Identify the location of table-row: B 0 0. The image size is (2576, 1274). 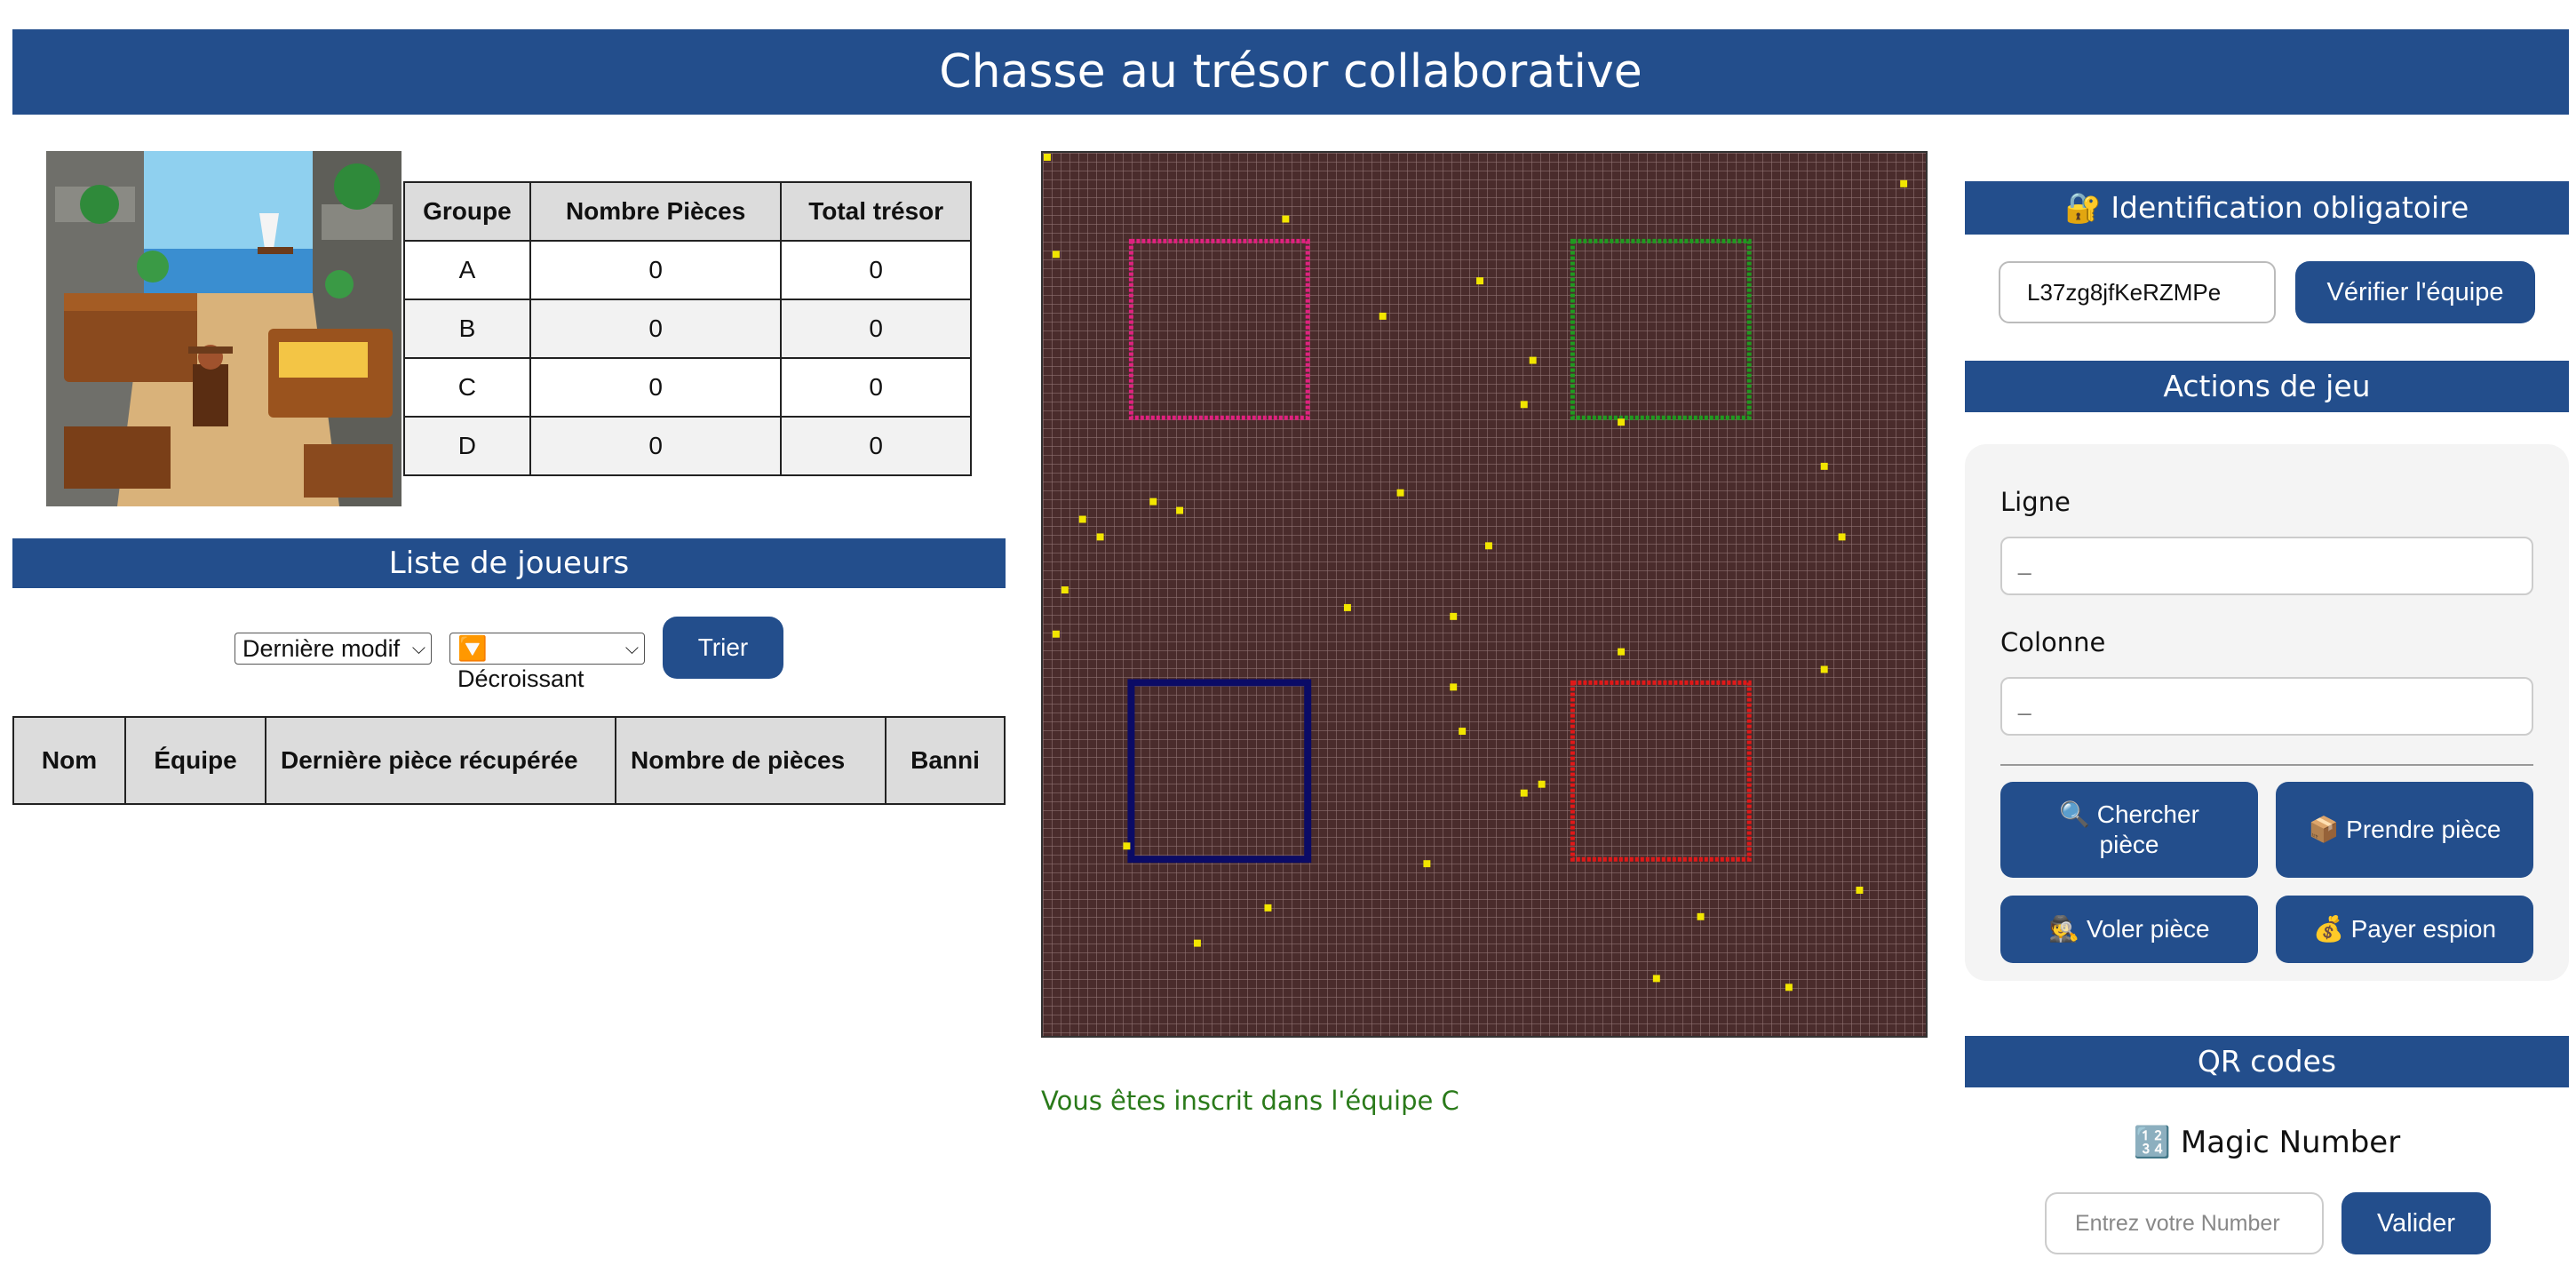
(687, 329).